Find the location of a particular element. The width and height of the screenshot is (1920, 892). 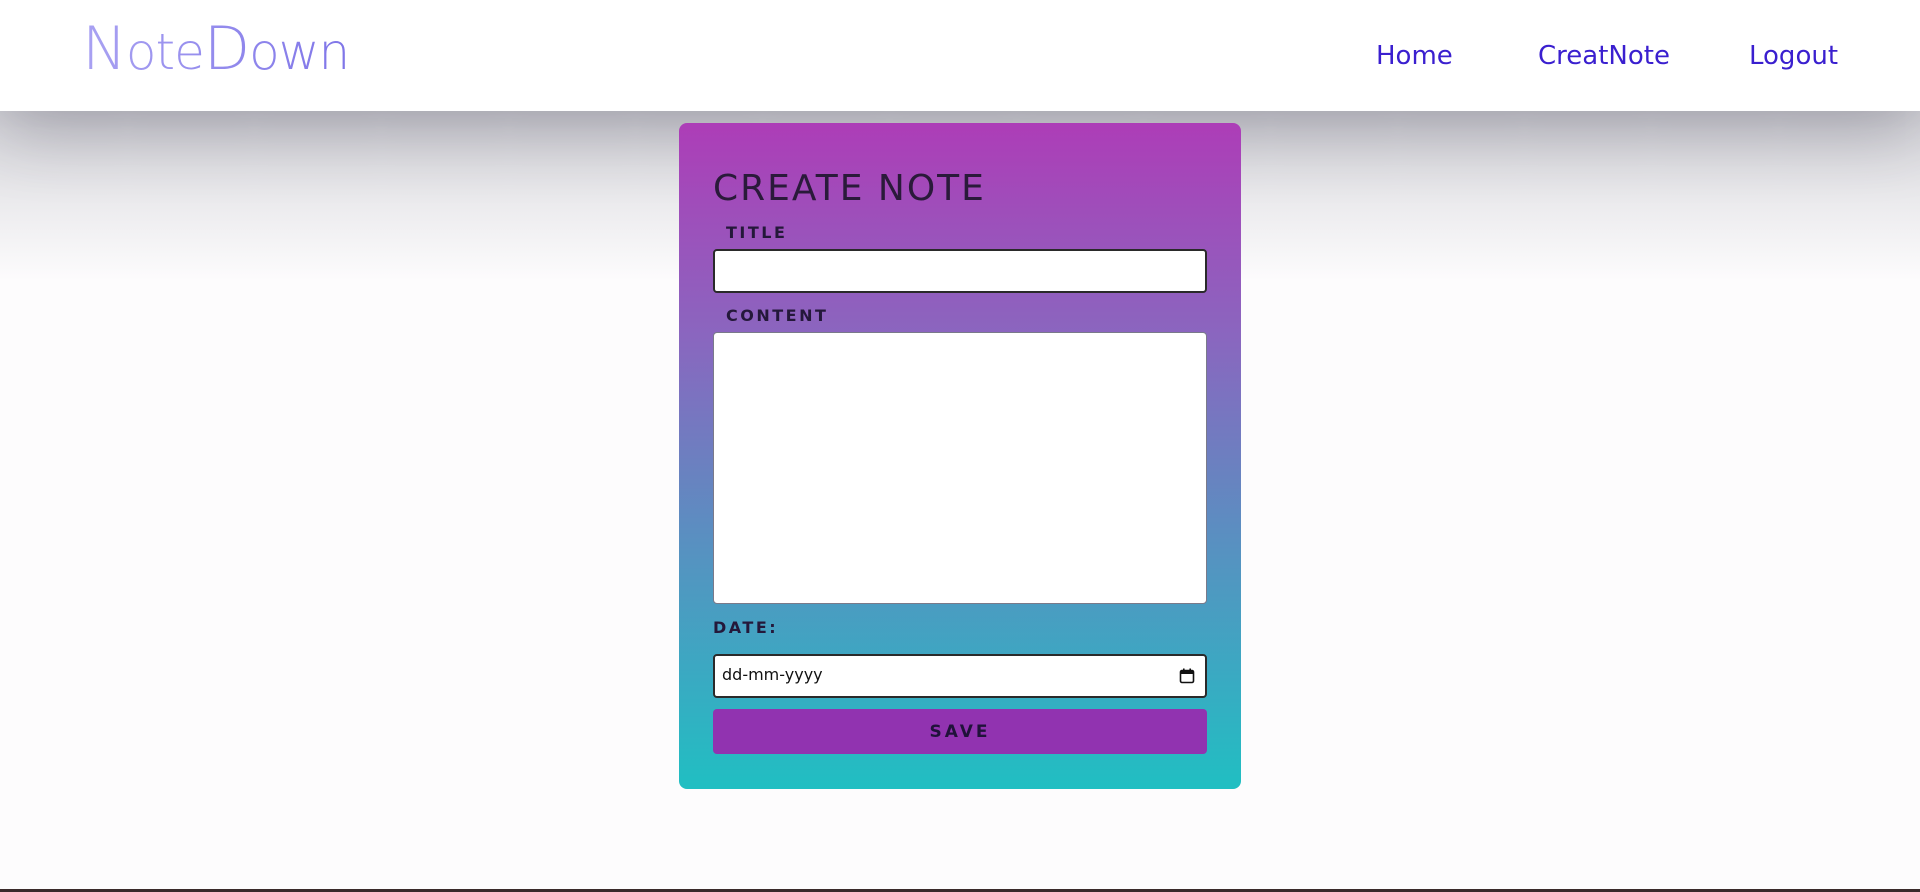

nav-link-logout: Logout is located at coordinates (1793, 56).